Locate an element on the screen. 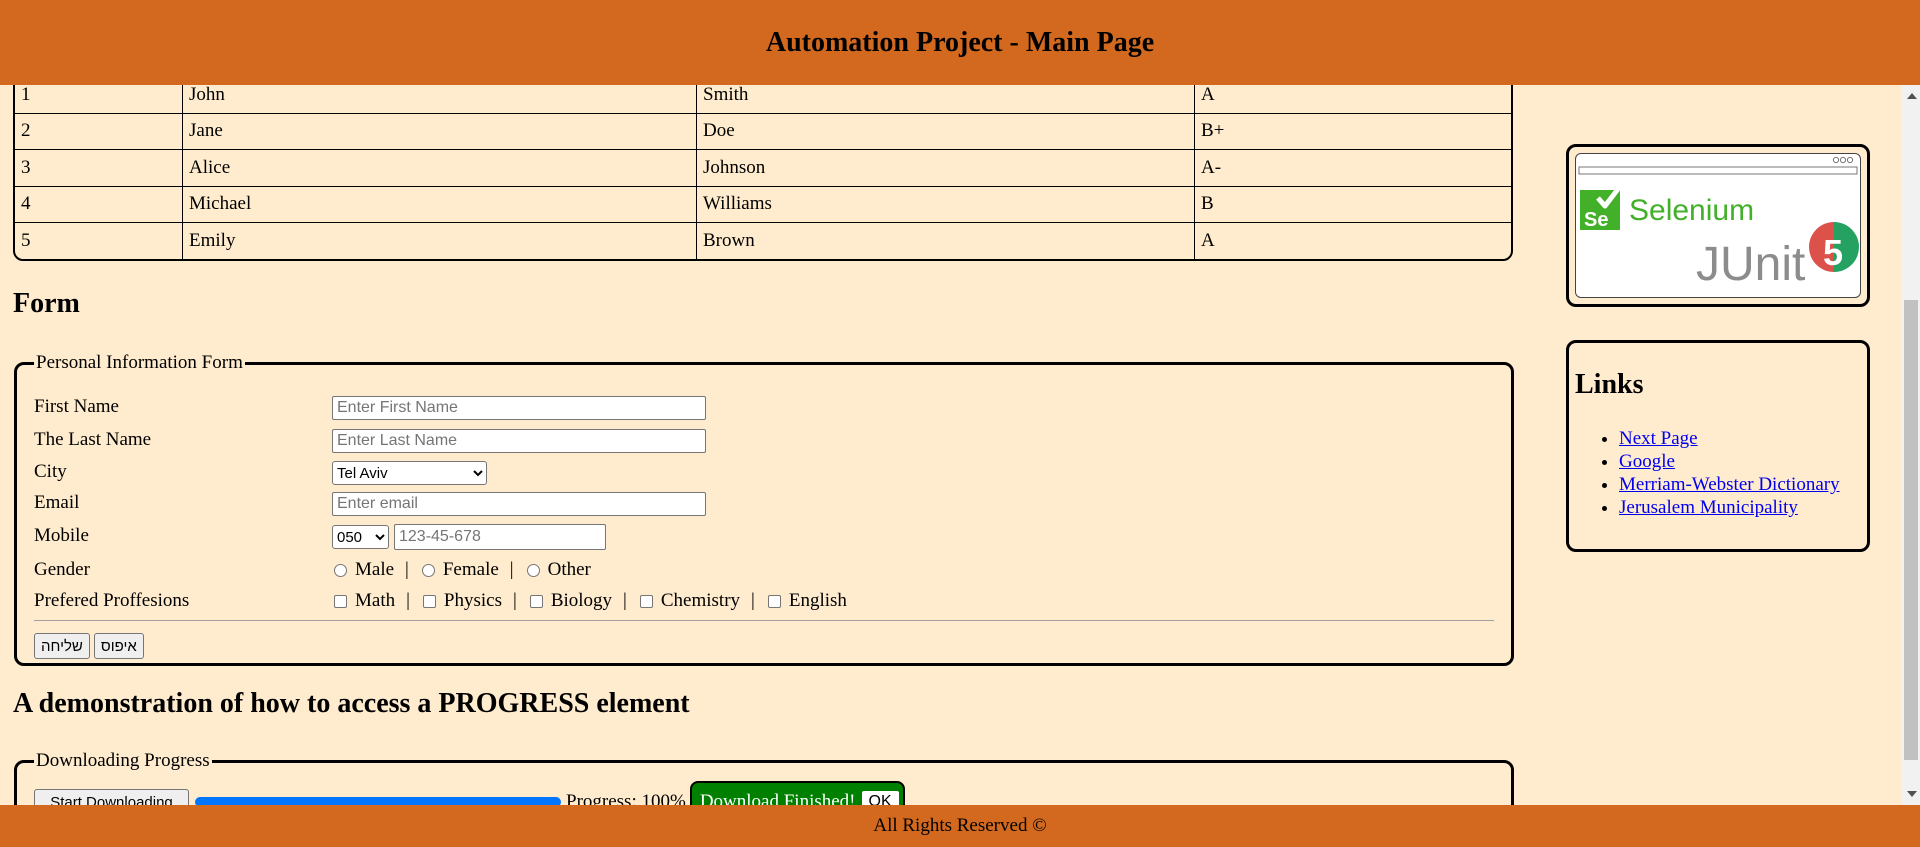 The image size is (1920, 847). profession-checkbox-math is located at coordinates (340, 601).